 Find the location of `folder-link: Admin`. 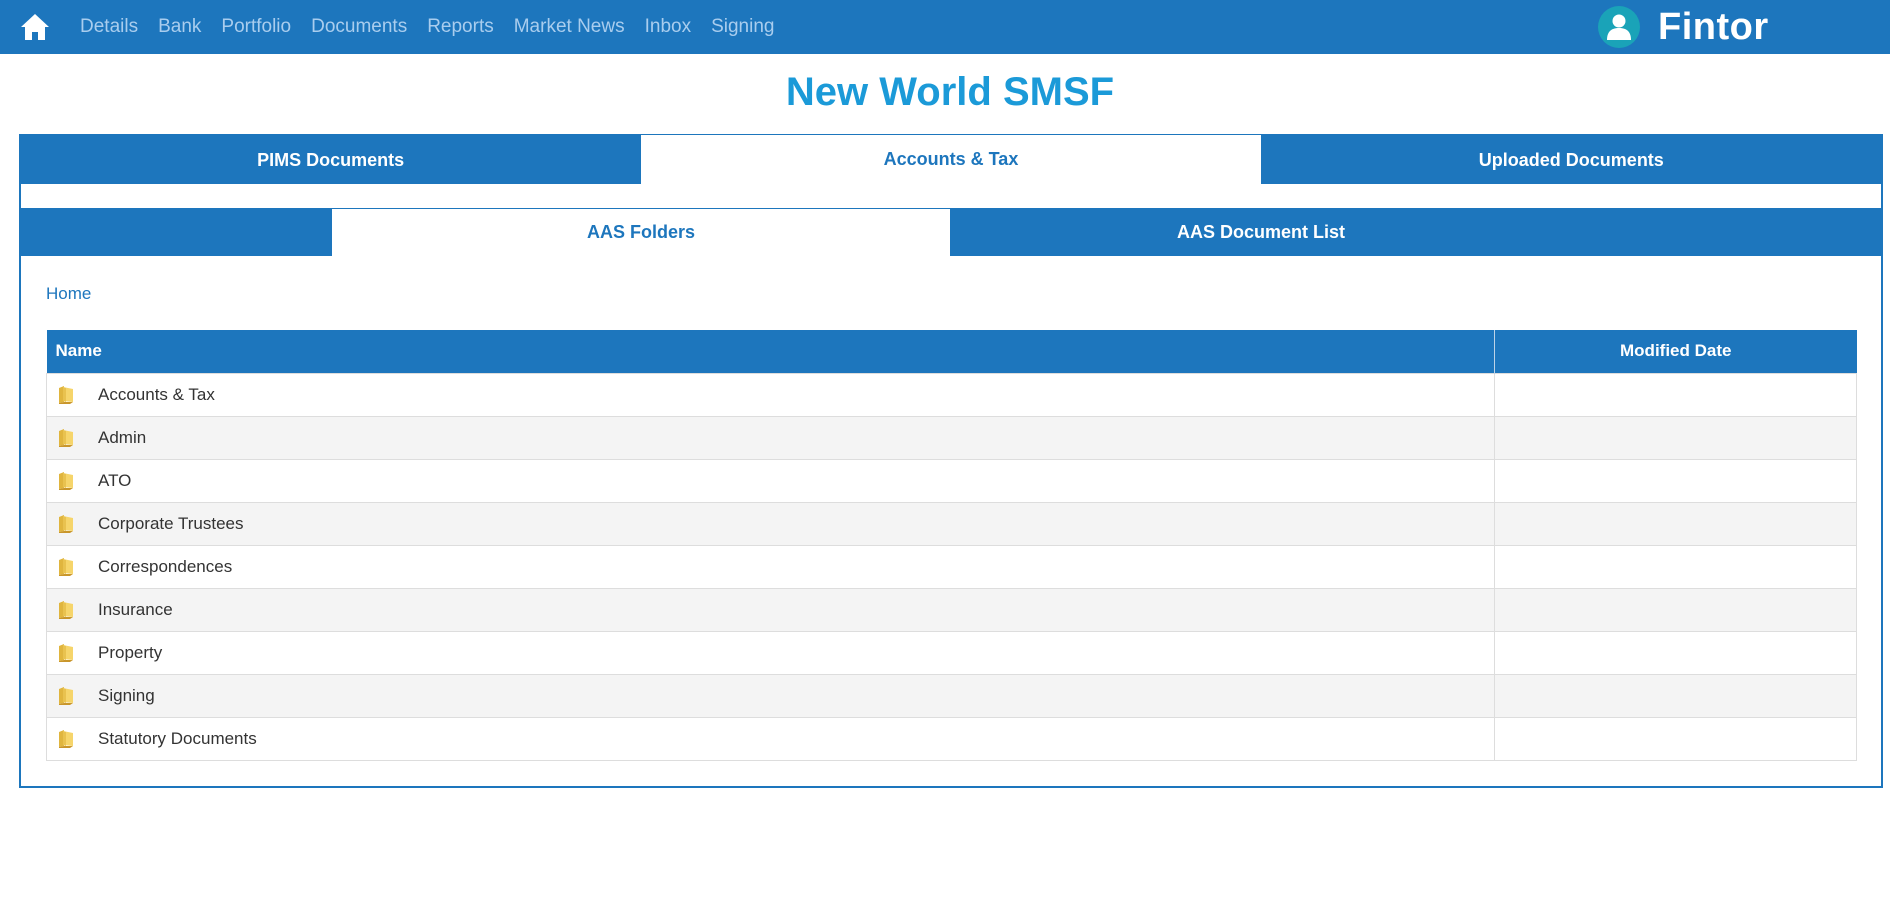

folder-link: Admin is located at coordinates (770, 438).